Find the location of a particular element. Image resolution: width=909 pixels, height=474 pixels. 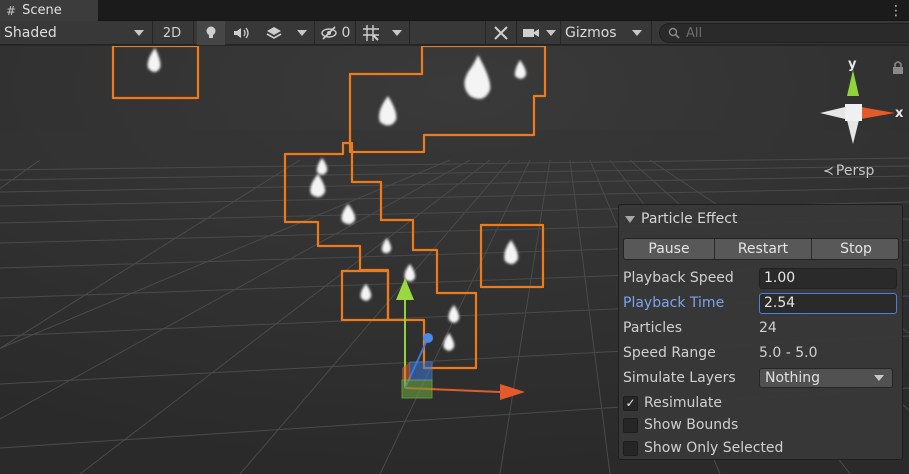

playback-time-row: Playback Time 2.54 is located at coordinates (762, 303).